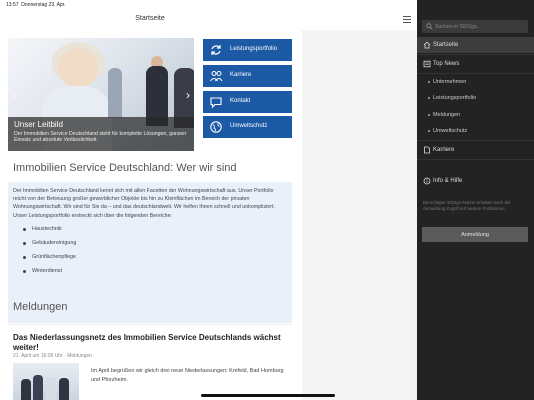  I want to click on list-item: Gebäudereinigung, so click(155, 247).